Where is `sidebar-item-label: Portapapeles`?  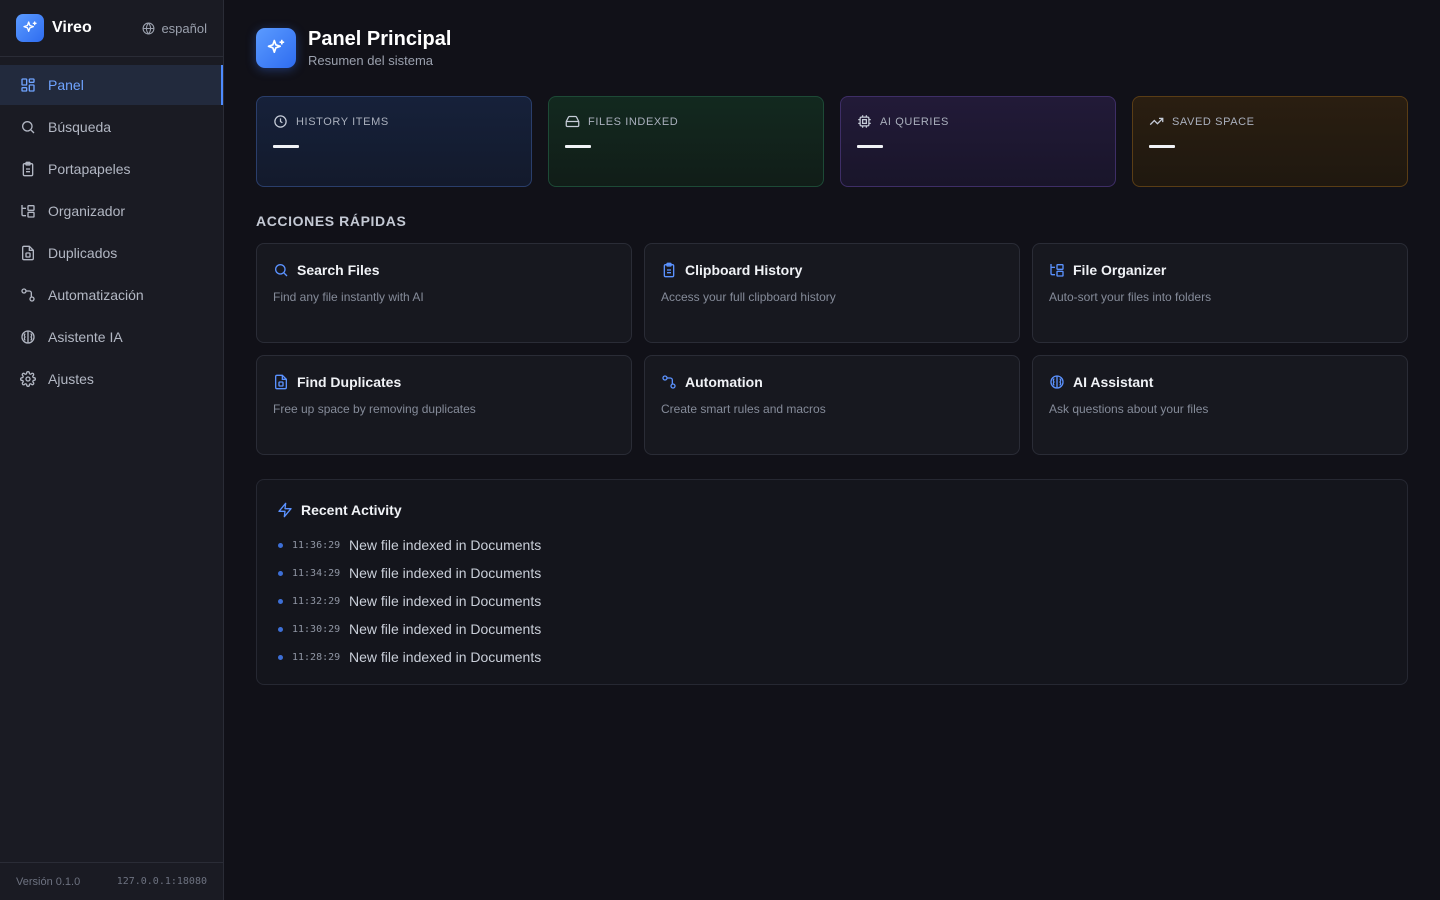 sidebar-item-label: Portapapeles is located at coordinates (89, 169).